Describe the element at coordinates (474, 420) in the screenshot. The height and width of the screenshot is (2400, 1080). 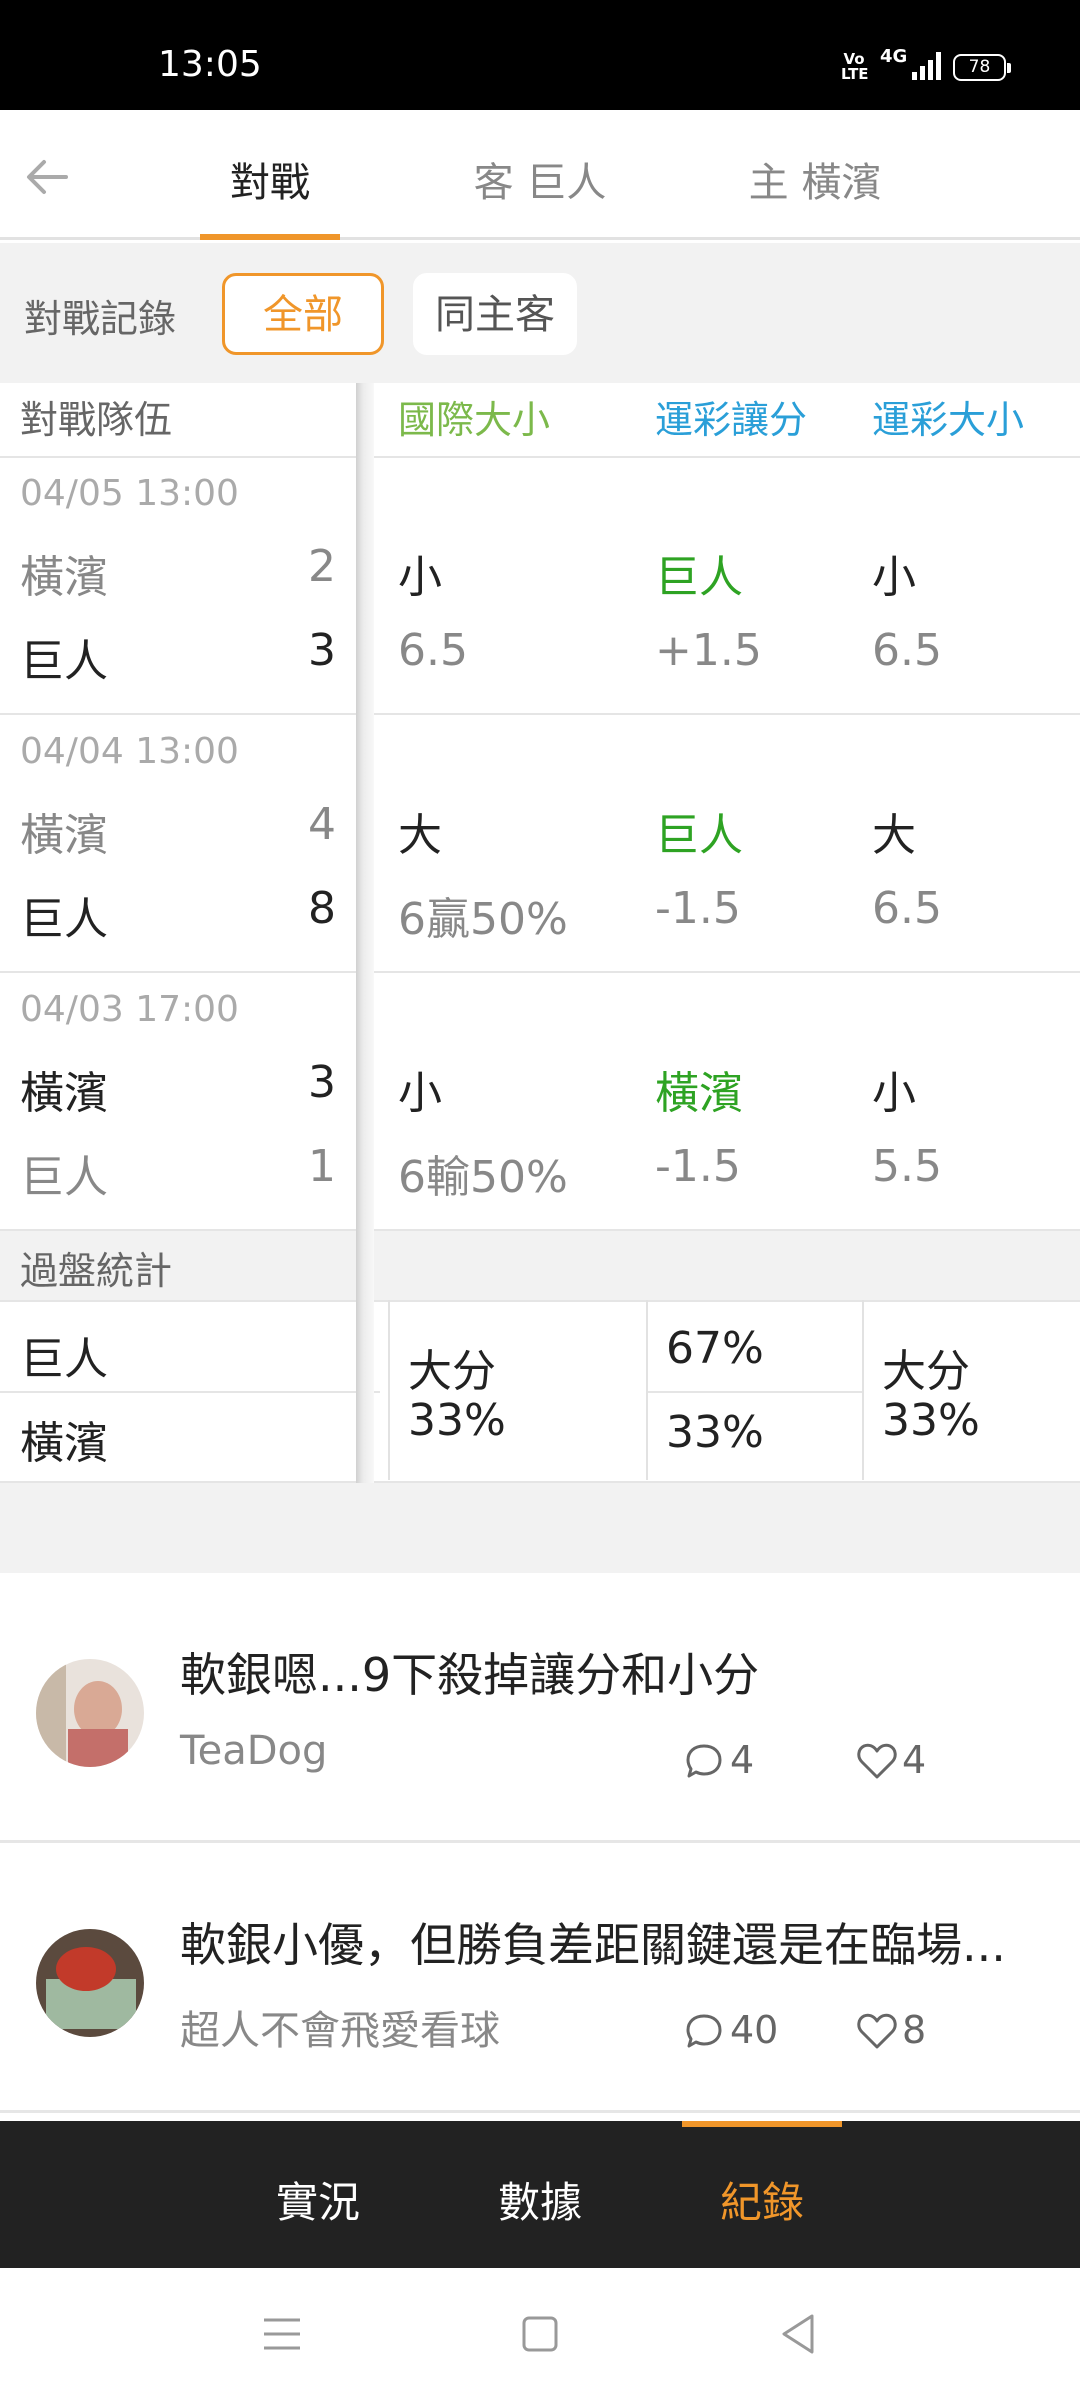
I see `header-intl-total: 國際大小` at that location.